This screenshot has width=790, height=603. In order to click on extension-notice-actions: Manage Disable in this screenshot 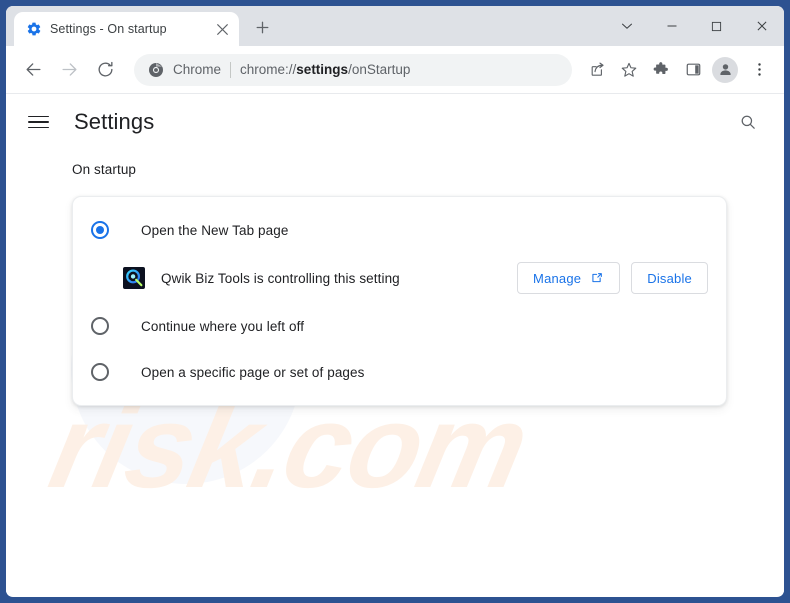, I will do `click(612, 278)`.